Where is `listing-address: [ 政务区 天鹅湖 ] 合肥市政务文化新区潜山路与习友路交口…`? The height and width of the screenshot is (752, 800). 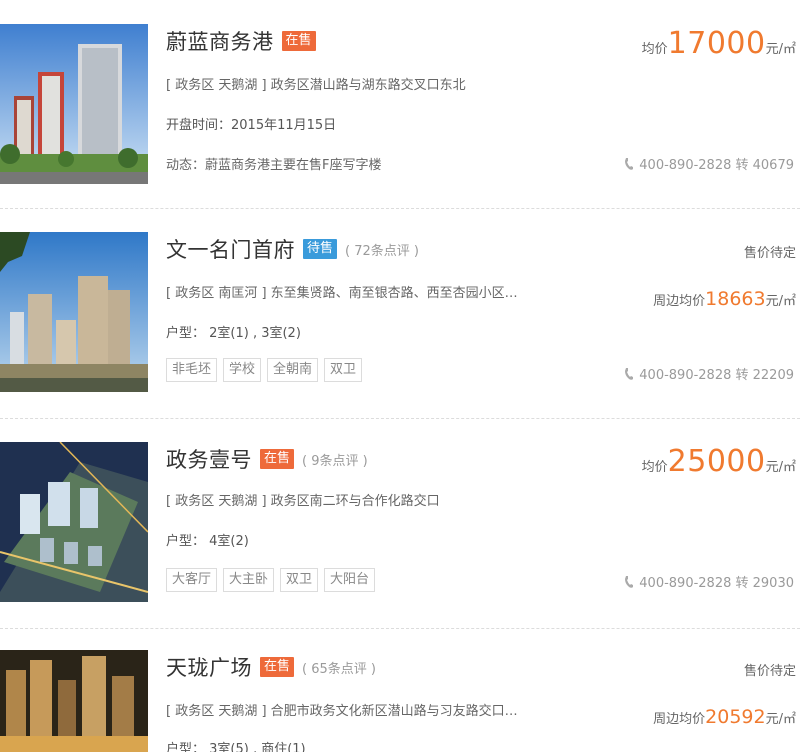 listing-address: [ 政务区 天鹅湖 ] 合肥市政务文化新区潜山路与习友路交口… is located at coordinates (342, 711).